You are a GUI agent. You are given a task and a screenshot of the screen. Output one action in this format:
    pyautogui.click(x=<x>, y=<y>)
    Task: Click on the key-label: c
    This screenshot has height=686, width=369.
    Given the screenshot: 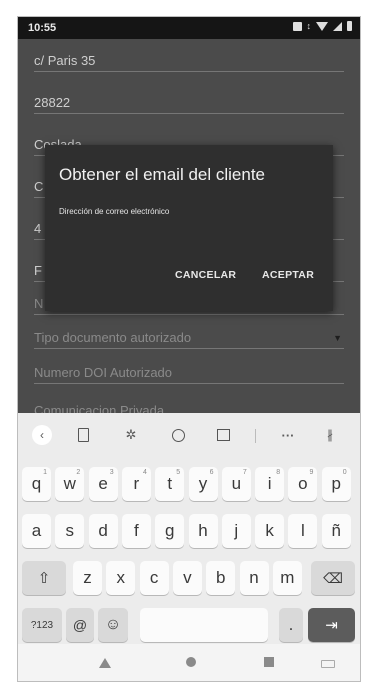 What is the action you would take?
    pyautogui.click(x=154, y=577)
    